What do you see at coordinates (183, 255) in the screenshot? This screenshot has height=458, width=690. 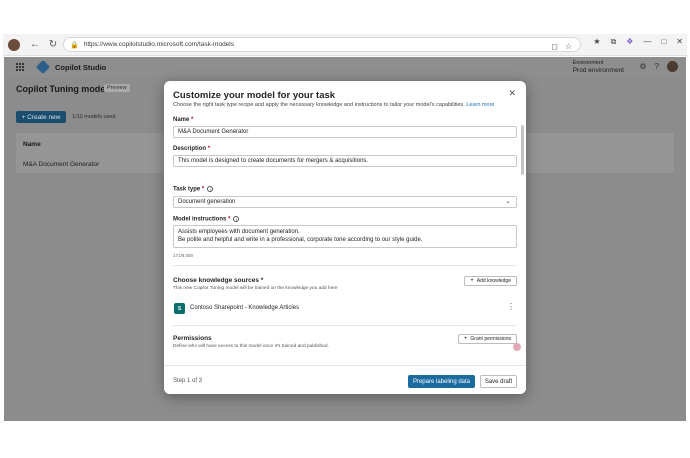 I see `character-count: 171/8,000` at bounding box center [183, 255].